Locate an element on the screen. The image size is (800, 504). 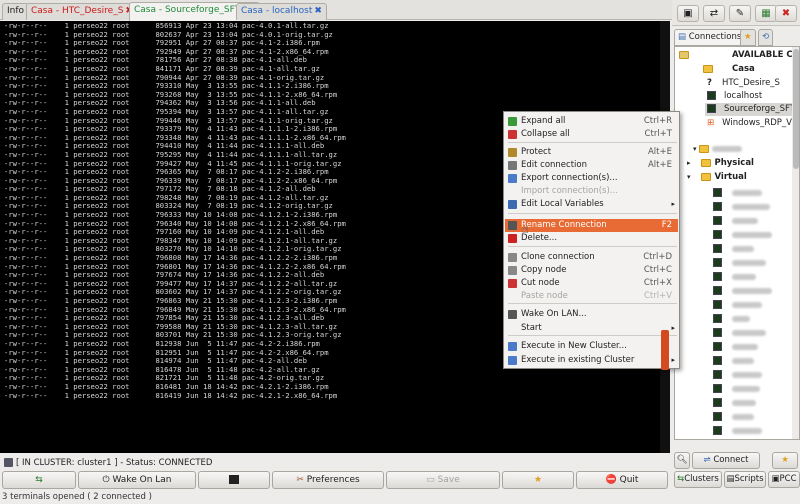
right-bottom-bar: ⇆Clusters ▤Scripts ▣PCC is located at coordinates (737, 480).